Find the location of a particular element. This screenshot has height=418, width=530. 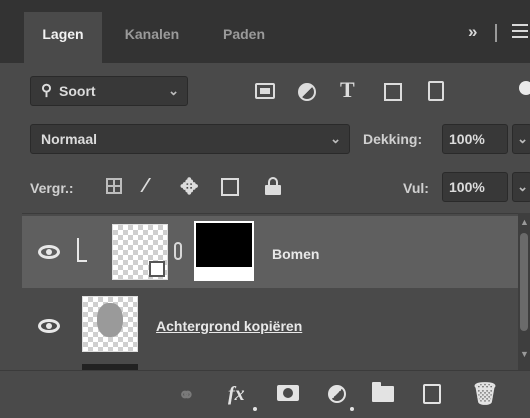

tab-kanalen: Kanalen is located at coordinates (152, 37).